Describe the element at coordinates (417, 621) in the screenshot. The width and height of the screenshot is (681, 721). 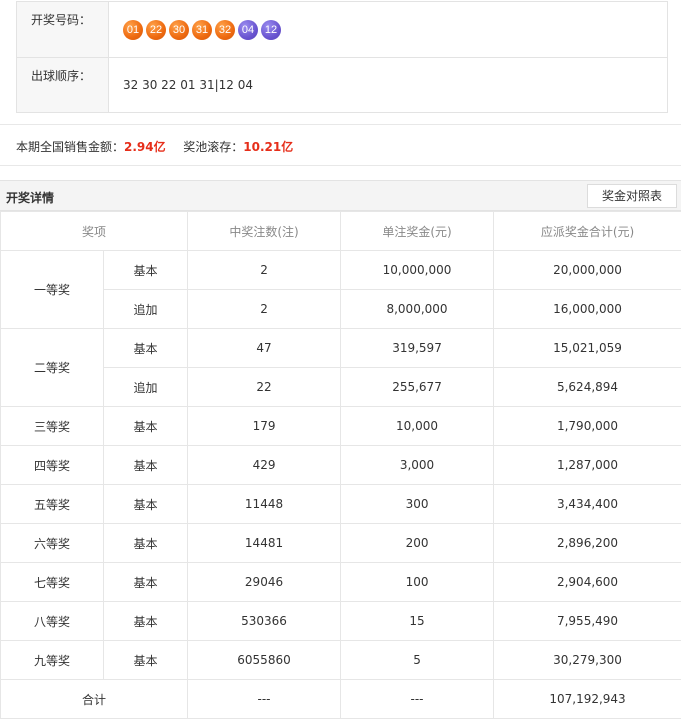
I see `unit-prize: 15` at that location.